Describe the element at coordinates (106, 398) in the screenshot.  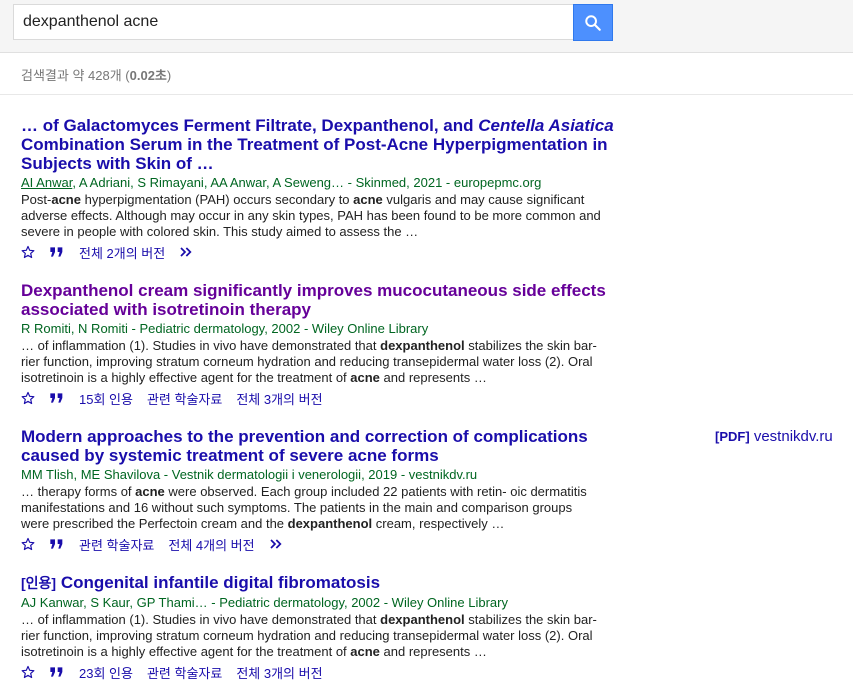
I see `action-link: 15회 인용` at that location.